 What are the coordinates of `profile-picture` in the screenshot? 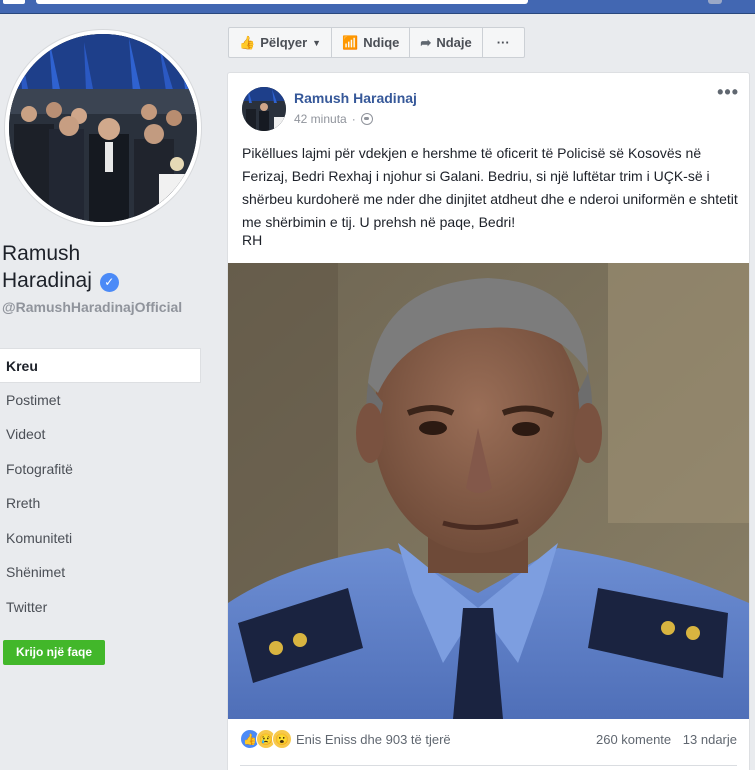 It's located at (103, 128).